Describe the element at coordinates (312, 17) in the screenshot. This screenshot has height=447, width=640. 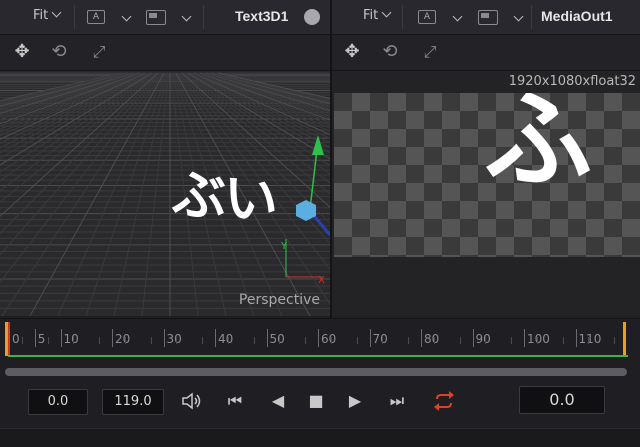
I see `node-status-indicator` at that location.